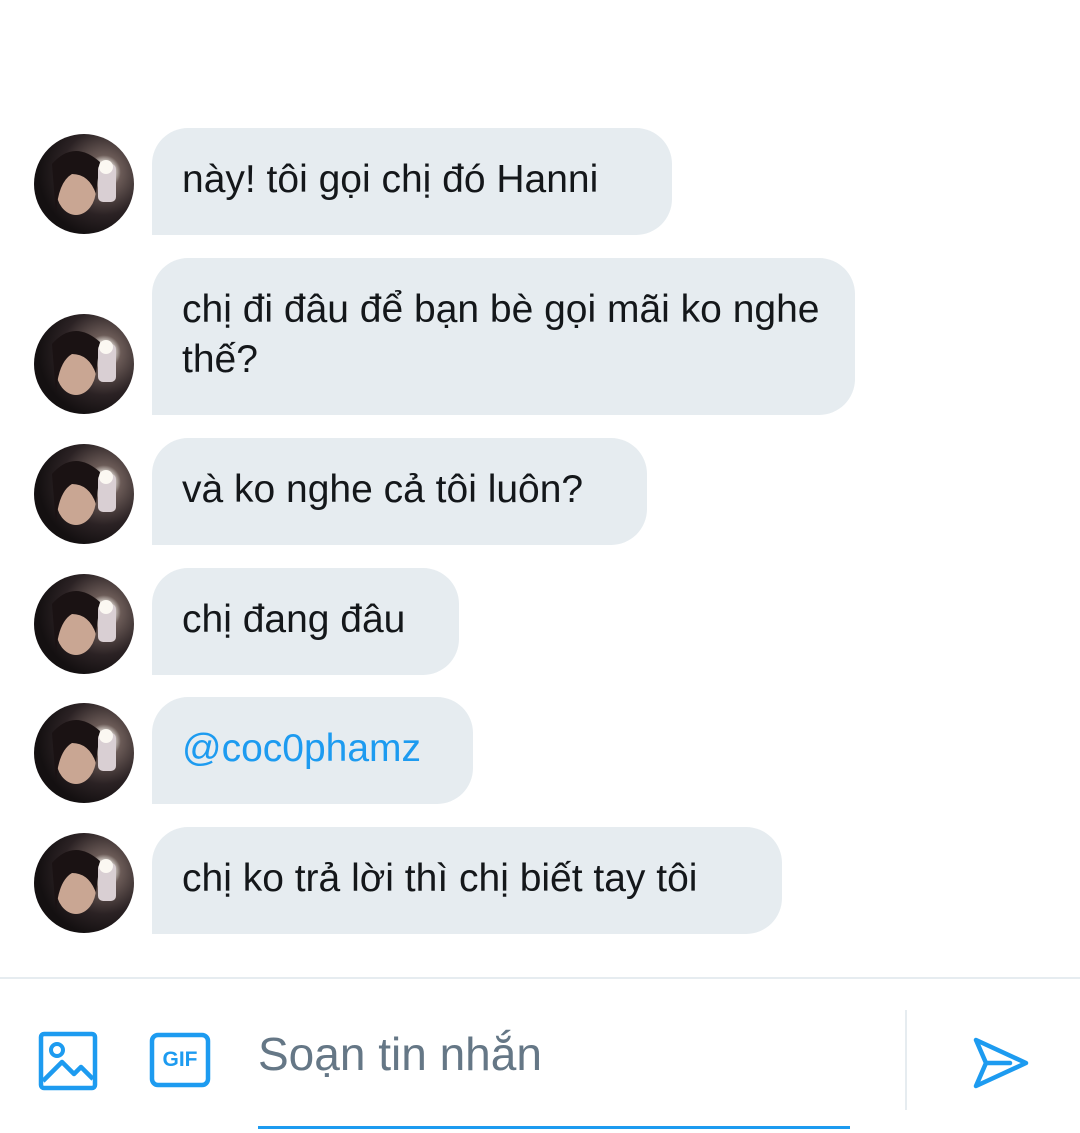 This screenshot has height=1133, width=1080. I want to click on message-text: này! tôi gọi chị đó Hanni, so click(390, 179).